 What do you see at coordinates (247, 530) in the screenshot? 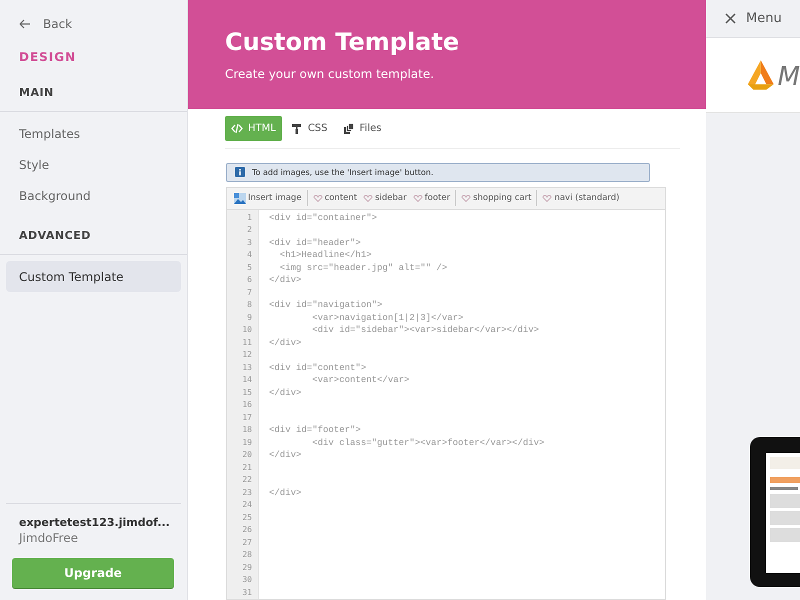
I see `line-number: 26` at bounding box center [247, 530].